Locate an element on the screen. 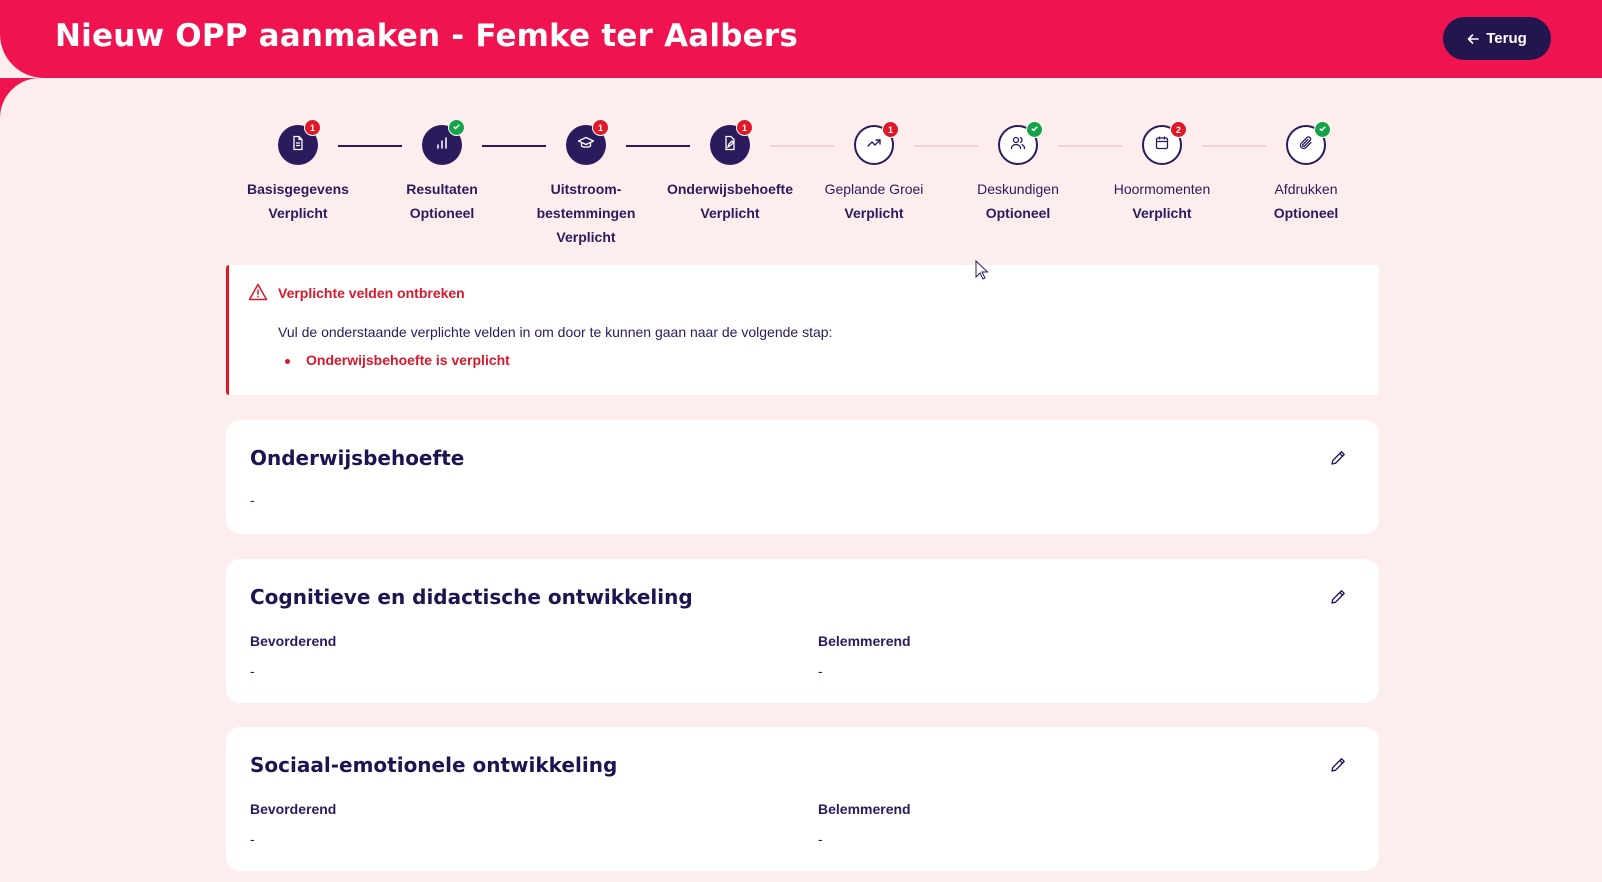 The height and width of the screenshot is (882, 1602). calendar-icon is located at coordinates (1162, 145).